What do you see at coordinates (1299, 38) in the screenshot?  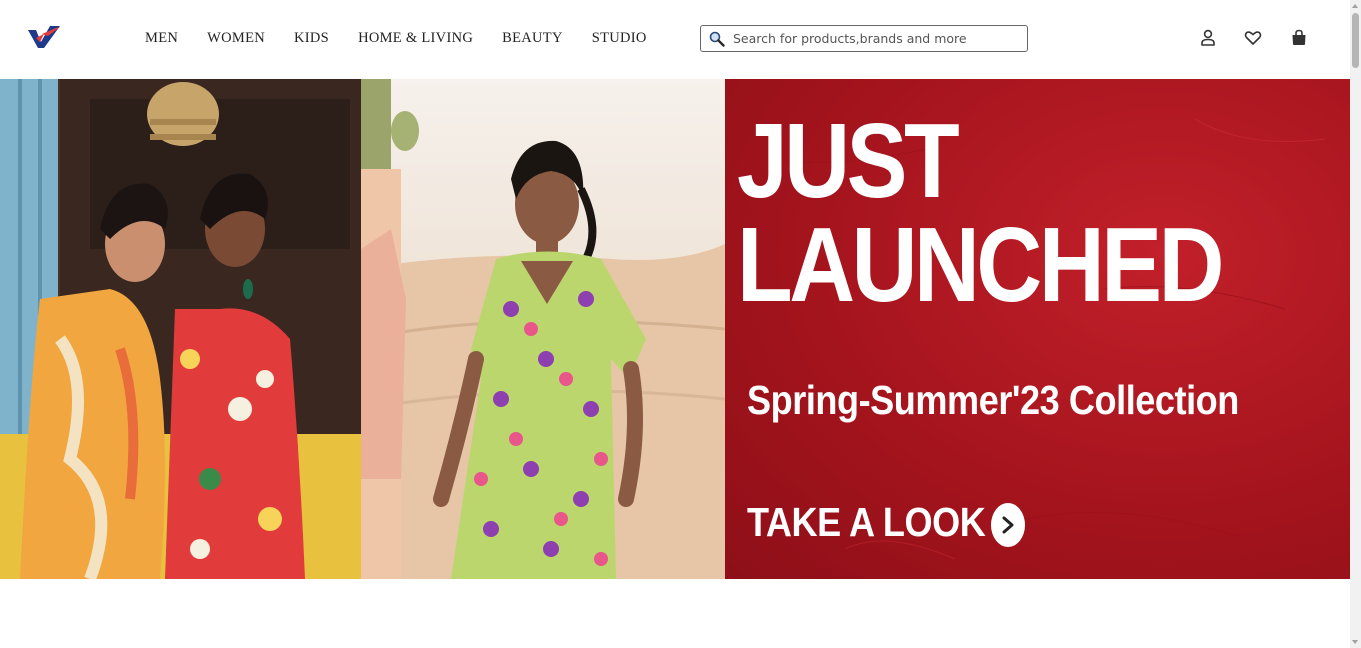 I see `shopping-bag-icon` at bounding box center [1299, 38].